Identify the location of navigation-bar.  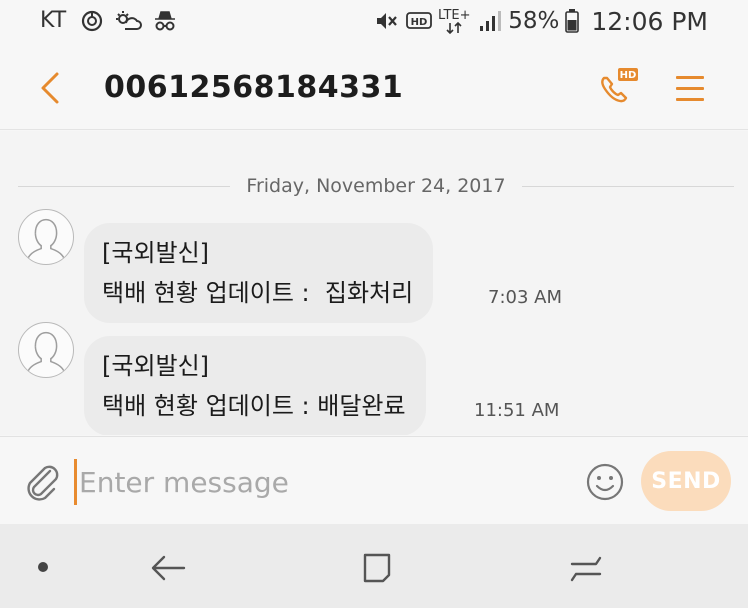
(374, 566).